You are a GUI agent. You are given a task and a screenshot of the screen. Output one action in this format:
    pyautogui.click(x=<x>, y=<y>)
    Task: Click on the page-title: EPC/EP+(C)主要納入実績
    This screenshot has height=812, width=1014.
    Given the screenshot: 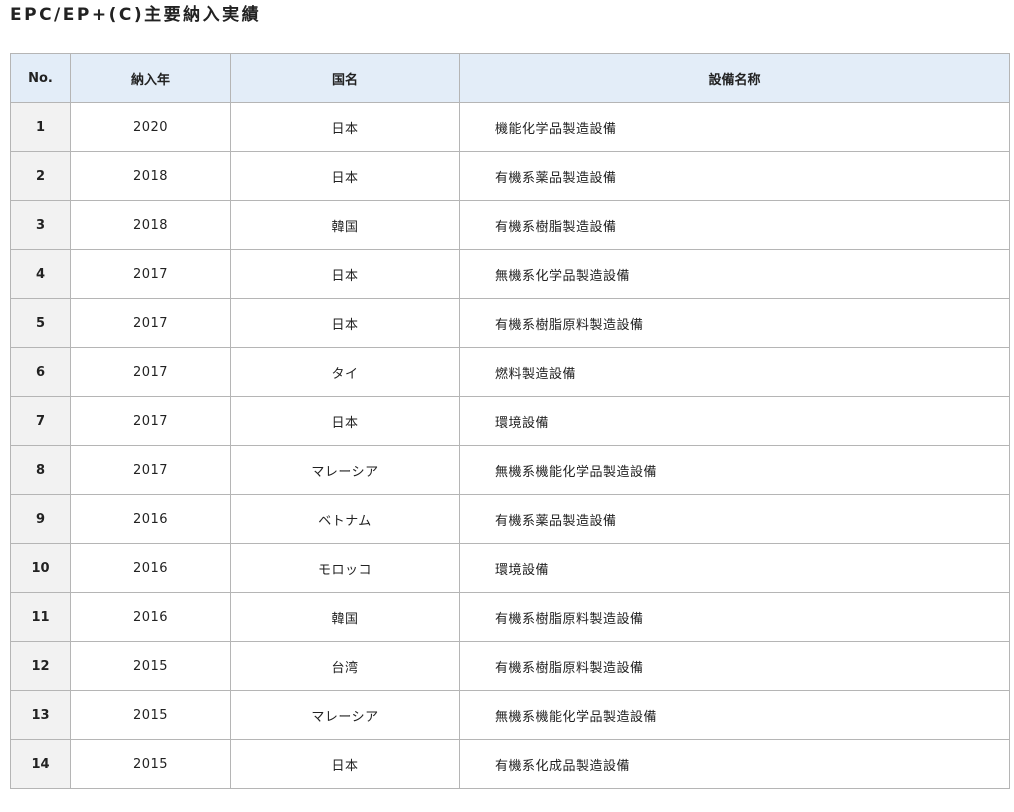 What is the action you would take?
    pyautogui.click(x=136, y=15)
    